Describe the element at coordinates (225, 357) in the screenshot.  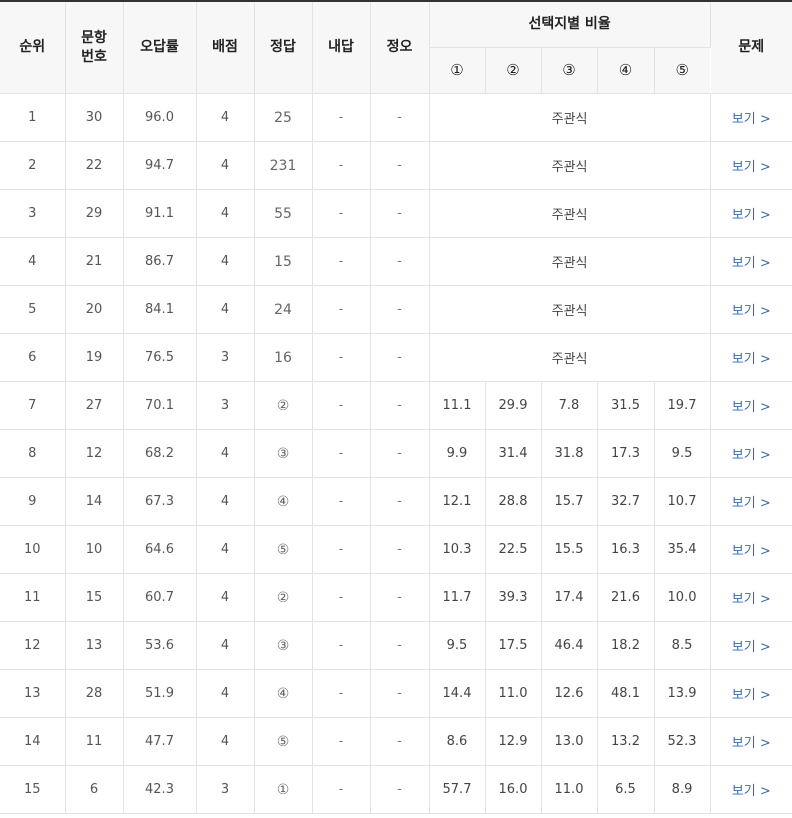
I see `cell-points: 3` at that location.